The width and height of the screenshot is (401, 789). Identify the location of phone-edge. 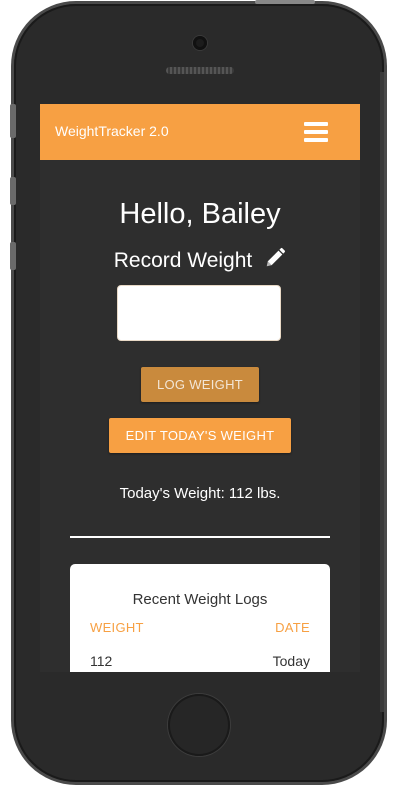
(382, 392).